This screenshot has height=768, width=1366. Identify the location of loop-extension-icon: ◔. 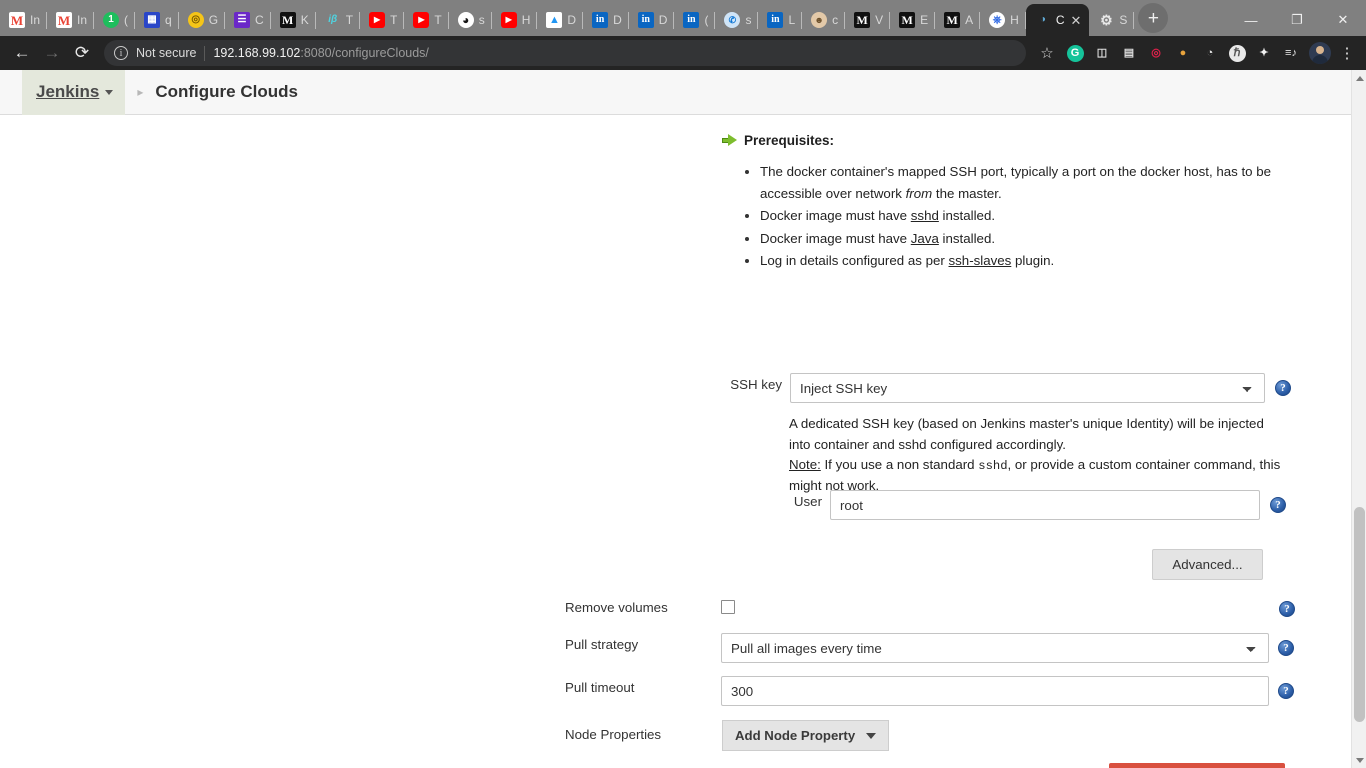
(1210, 53).